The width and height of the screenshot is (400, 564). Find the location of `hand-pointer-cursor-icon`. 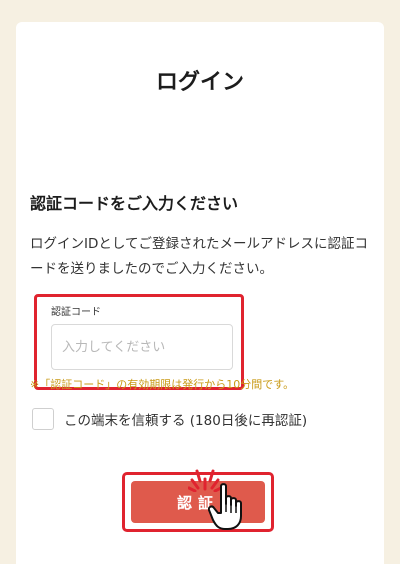

hand-pointer-cursor-icon is located at coordinates (225, 506).